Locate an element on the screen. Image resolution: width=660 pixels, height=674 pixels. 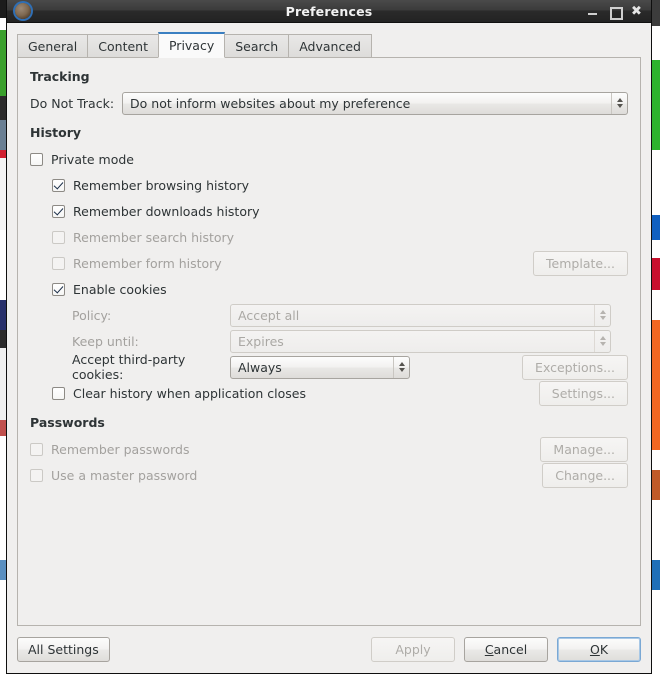
use-master-password-label: Use a master password is located at coordinates (124, 475).